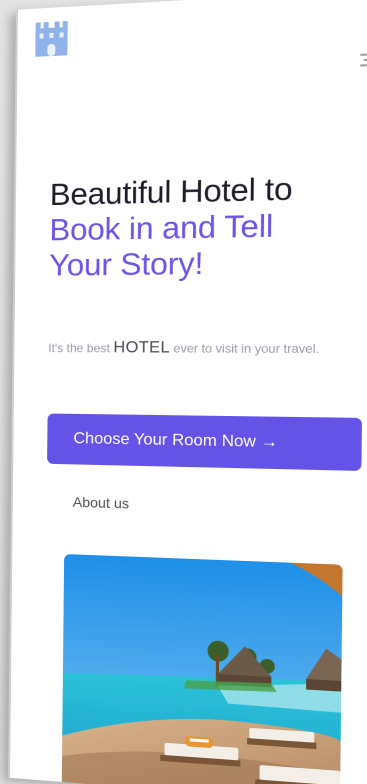 This screenshot has height=784, width=367. What do you see at coordinates (142, 348) in the screenshot?
I see `subtitle-highlight: HOTEL` at bounding box center [142, 348].